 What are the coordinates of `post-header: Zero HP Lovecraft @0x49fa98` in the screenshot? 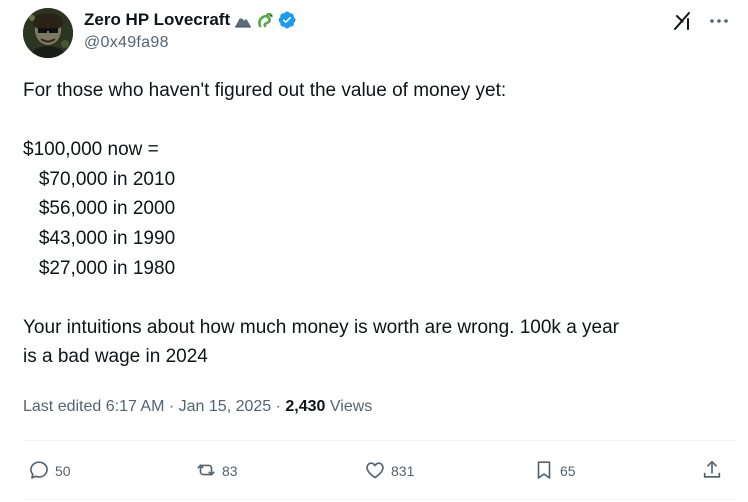 It's located at (190, 30).